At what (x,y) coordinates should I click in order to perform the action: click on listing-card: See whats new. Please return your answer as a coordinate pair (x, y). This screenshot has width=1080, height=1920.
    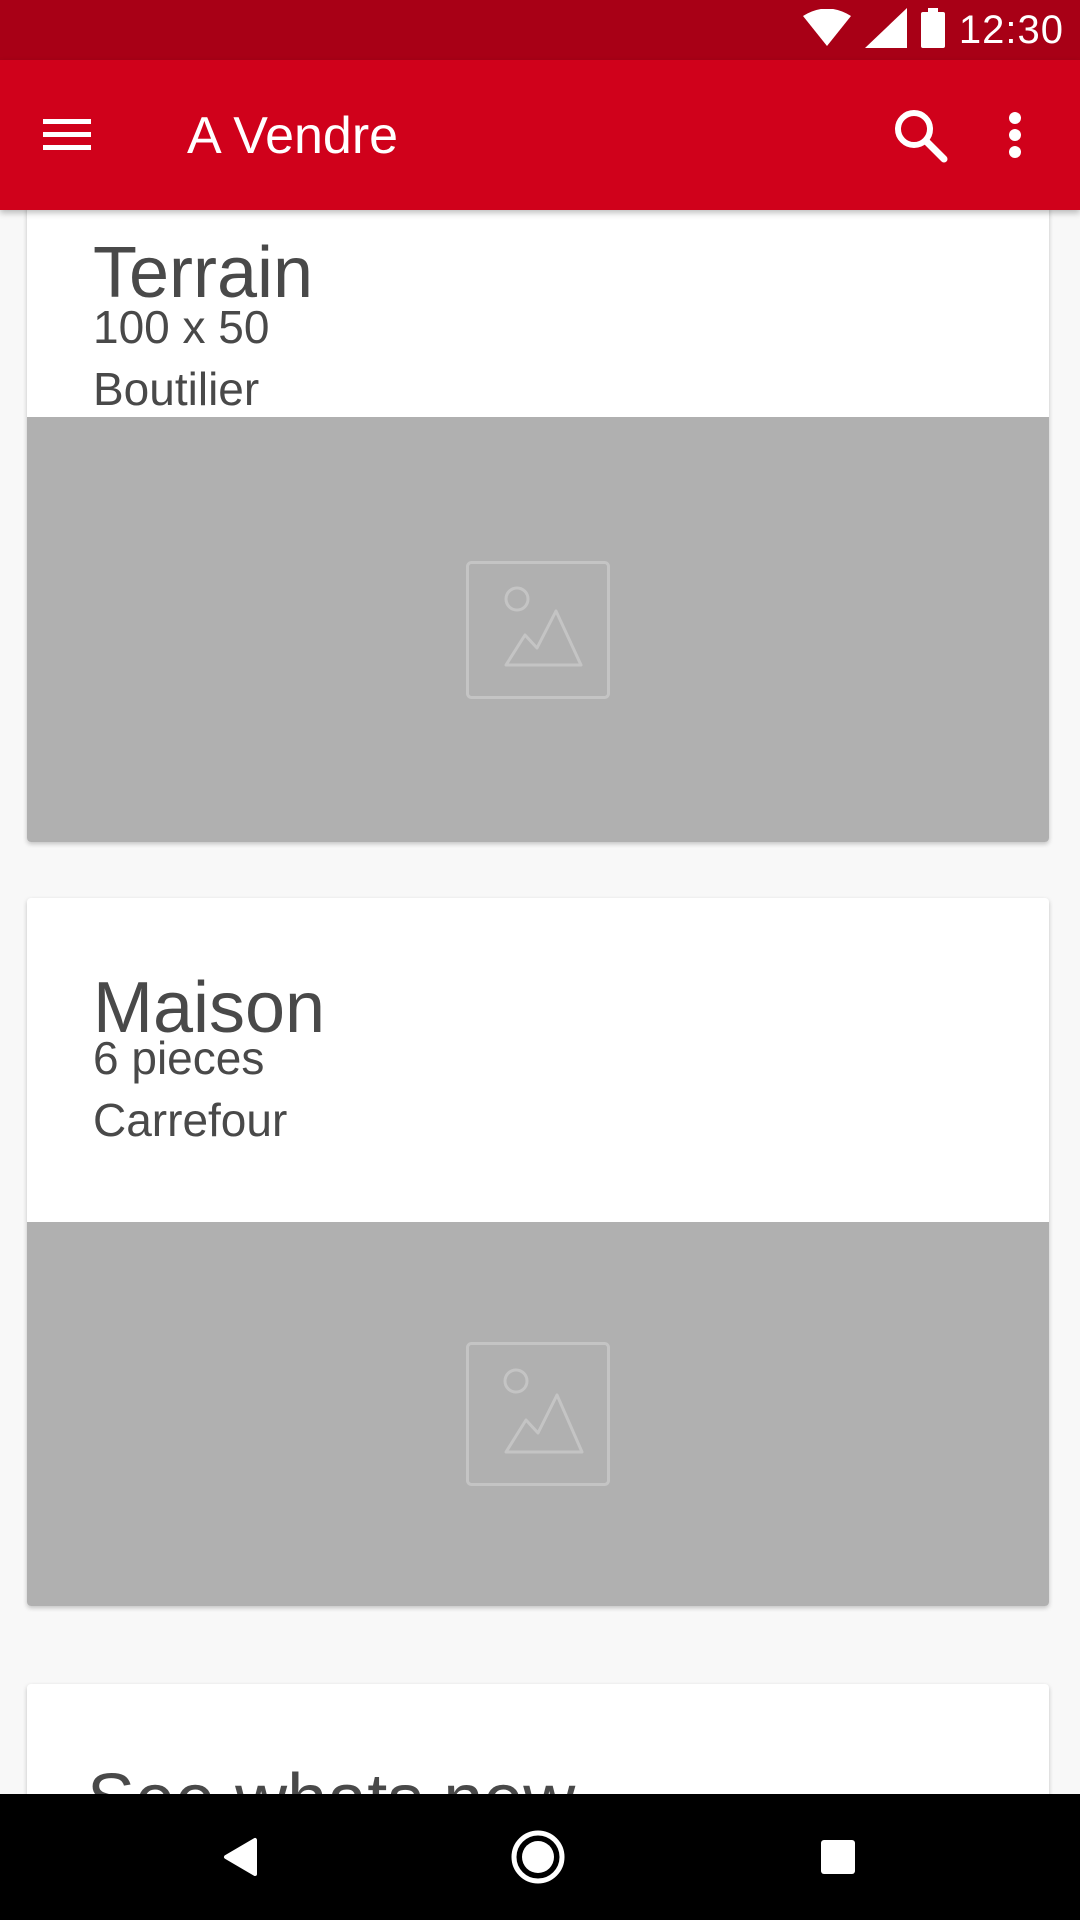
    Looking at the image, I should click on (538, 1739).